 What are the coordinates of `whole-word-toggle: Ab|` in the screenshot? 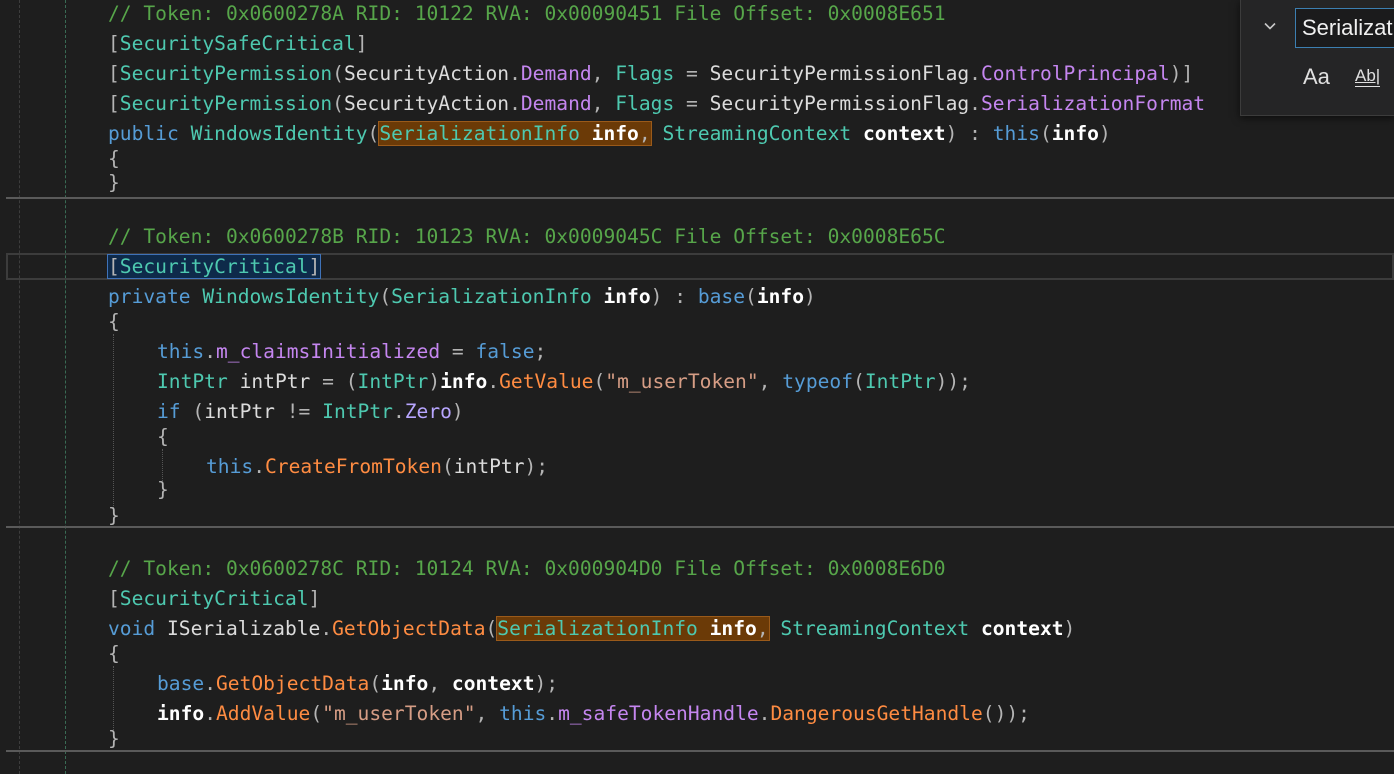 It's located at (1368, 76).